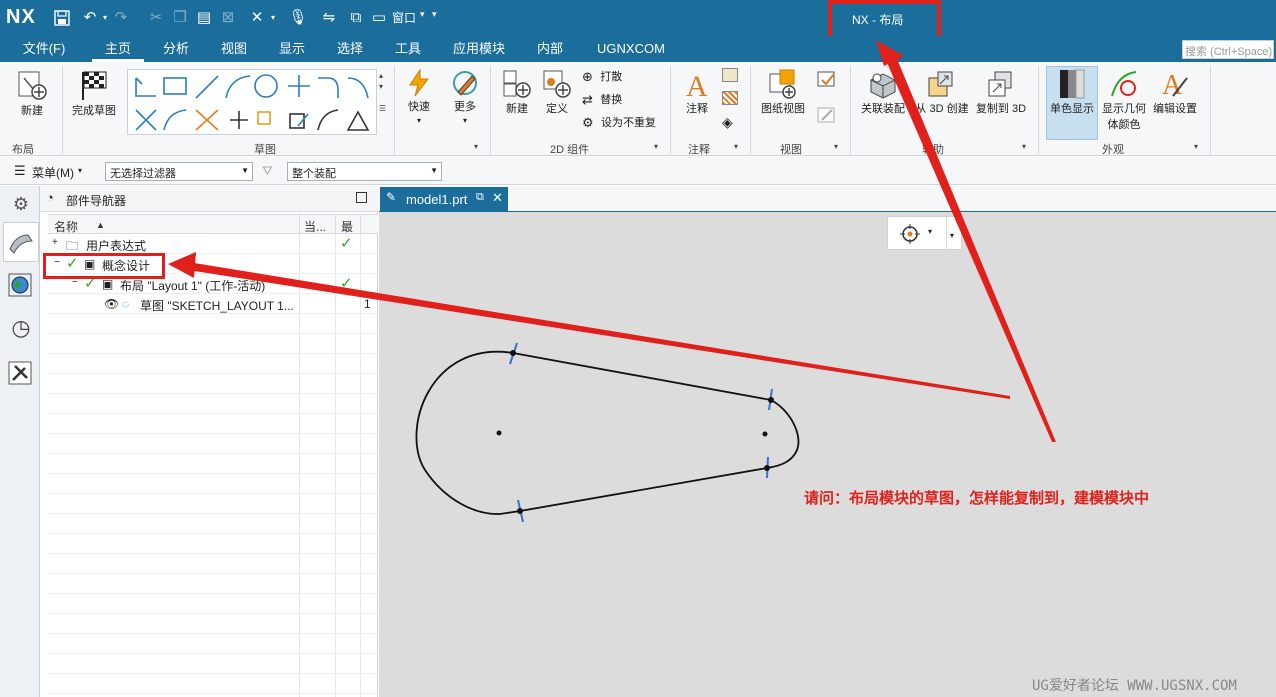  I want to click on question-annotation: 请问：布局模块的草图，怎样能复制到，建模模块中, so click(977, 498).